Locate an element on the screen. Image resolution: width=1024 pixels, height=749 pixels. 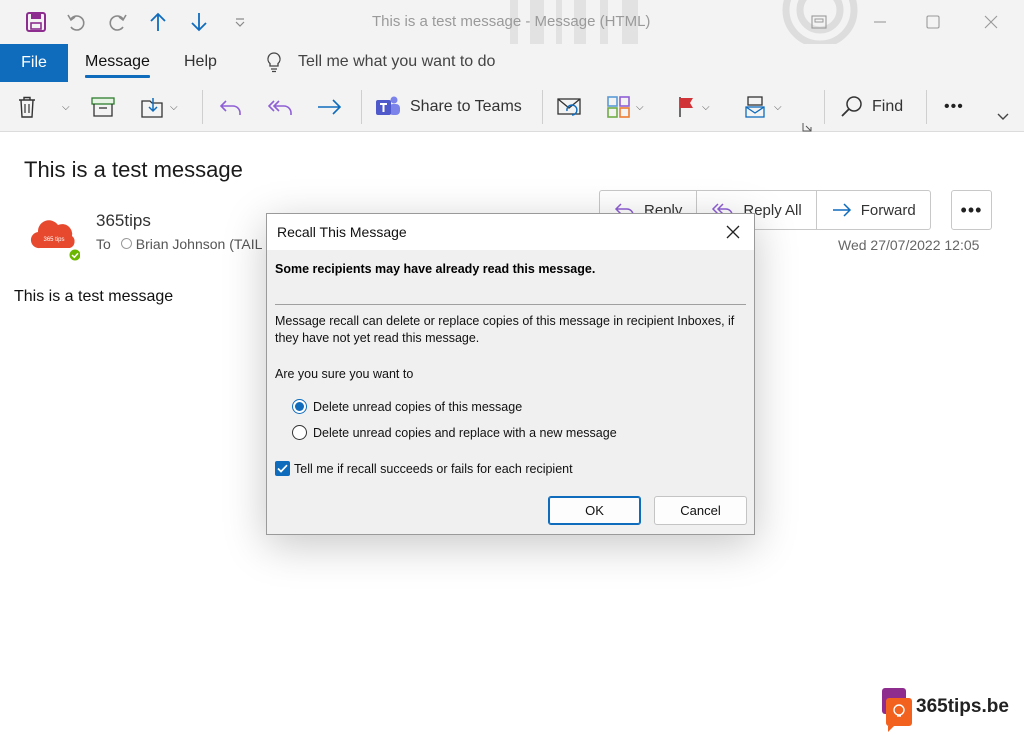
radio-unselected is located at coordinates (299, 432).